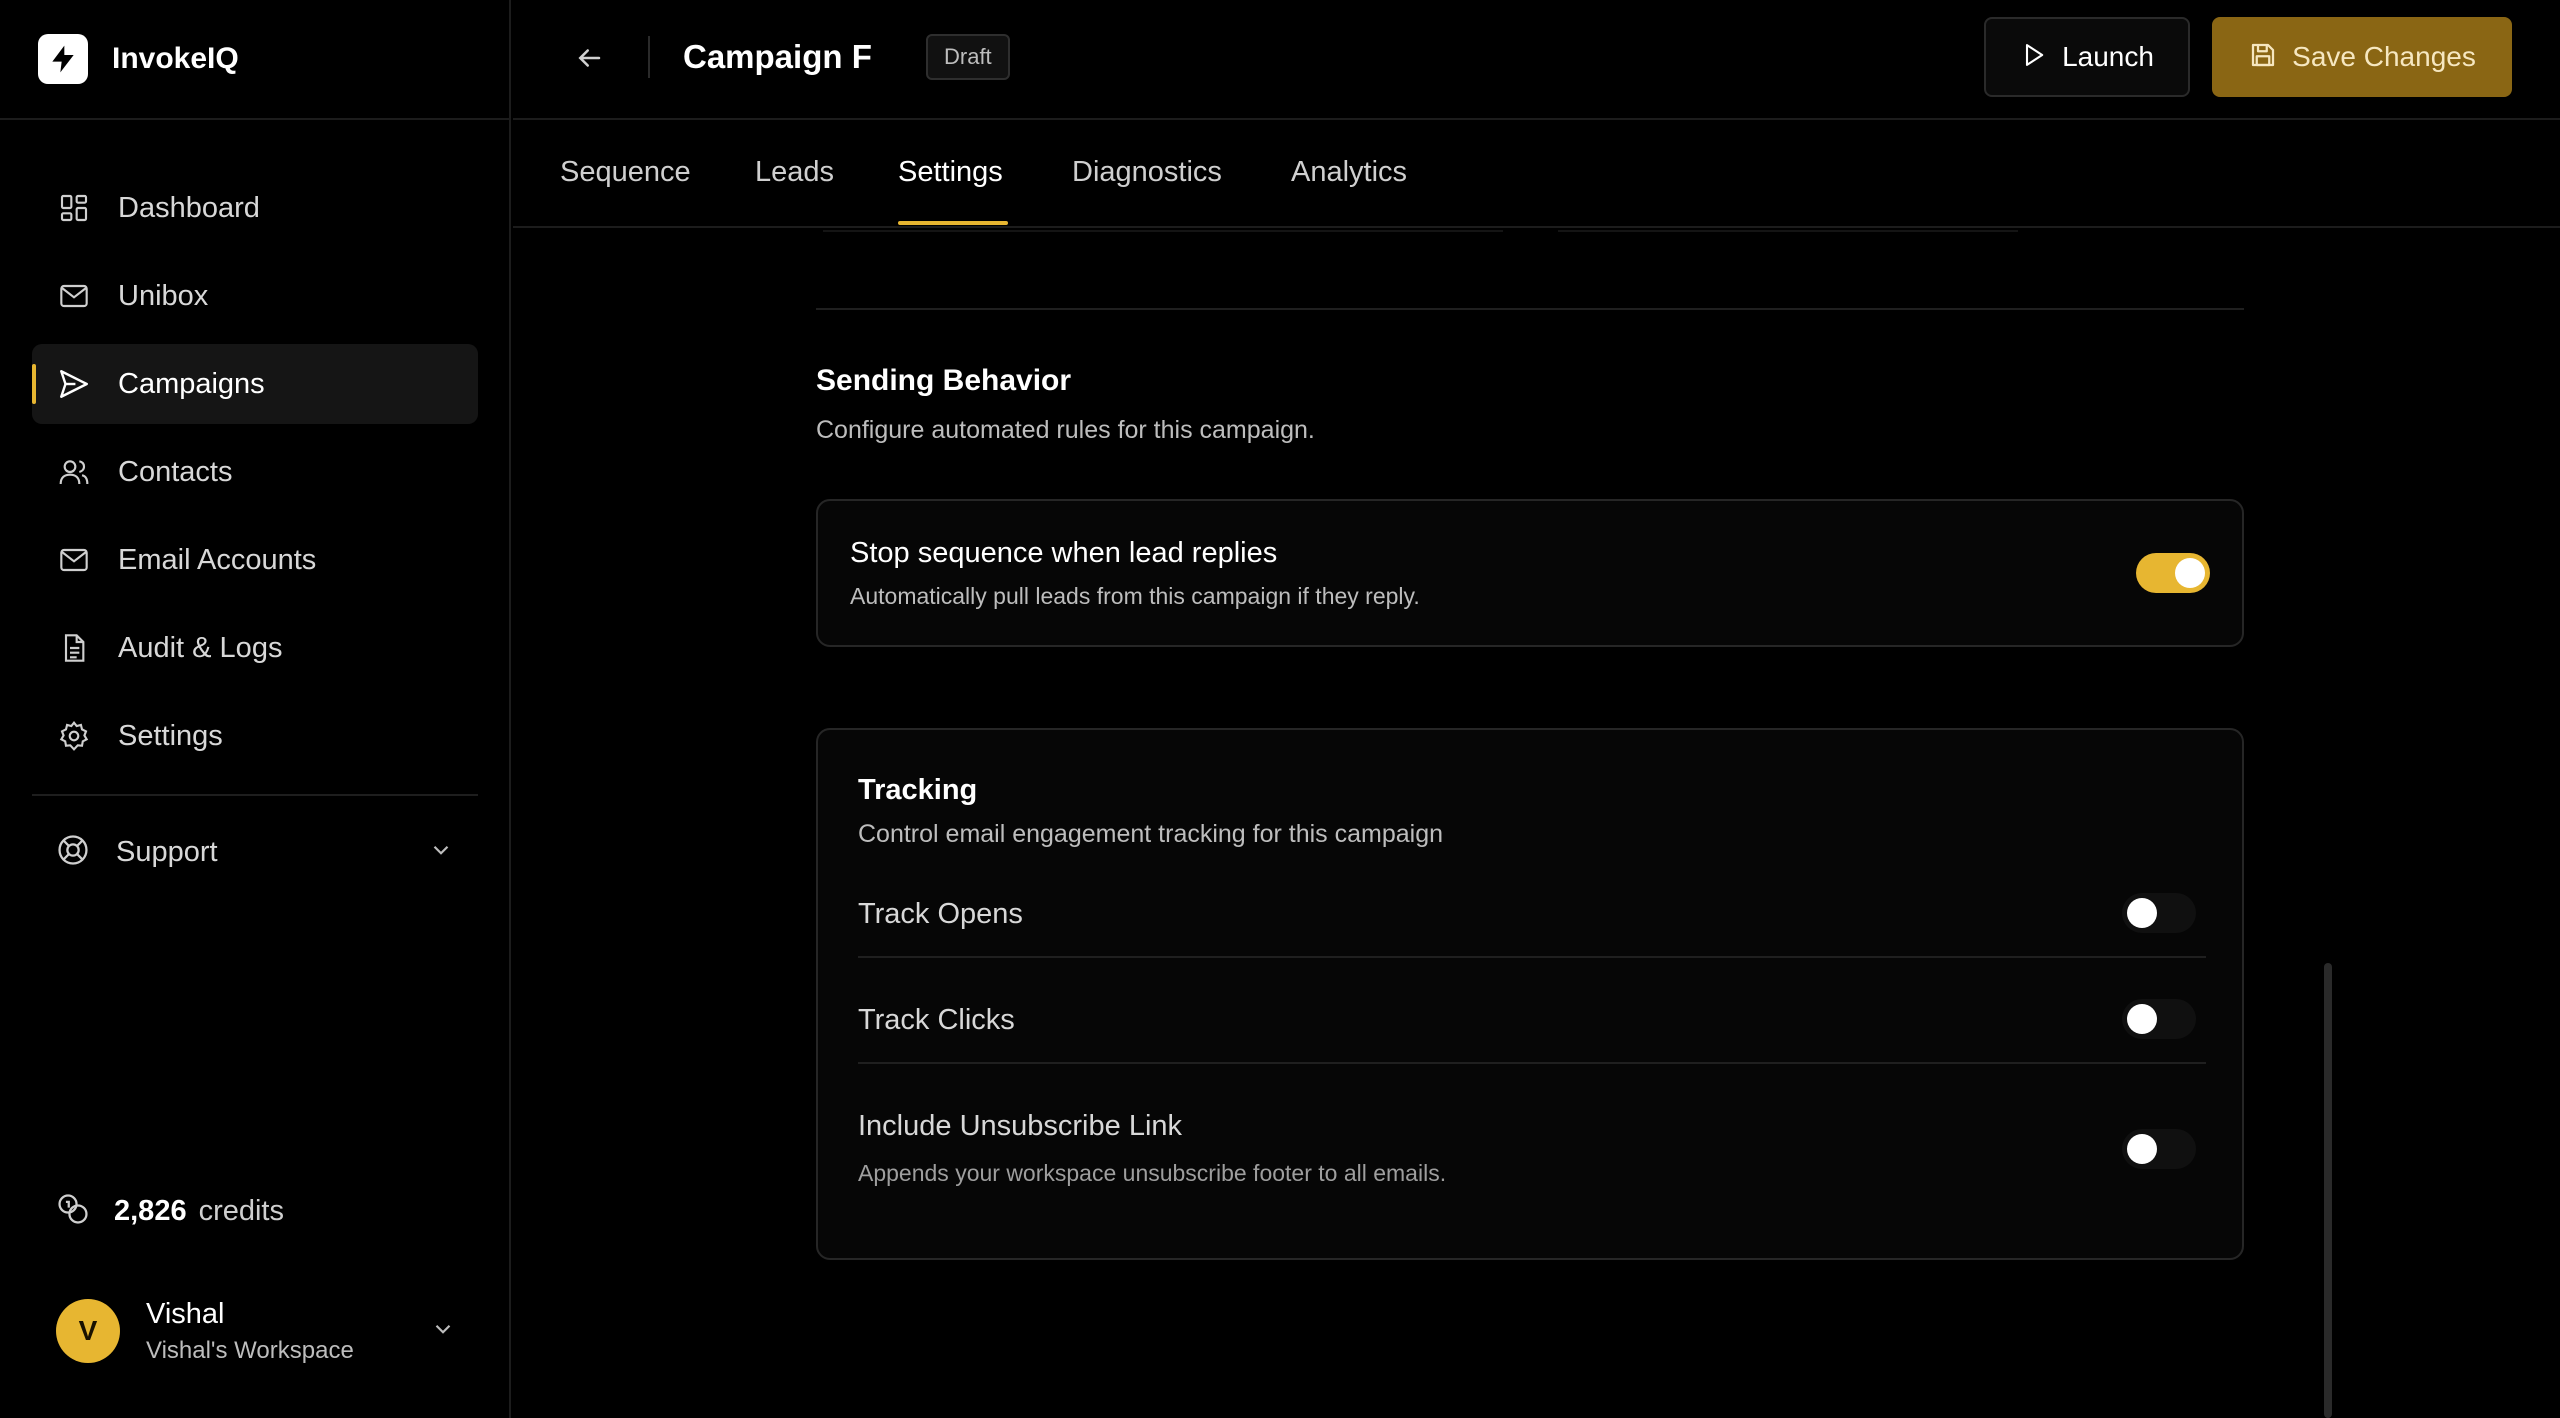 This screenshot has height=1418, width=2560. Describe the element at coordinates (794, 172) in the screenshot. I see `tab-leads: Leads` at that location.